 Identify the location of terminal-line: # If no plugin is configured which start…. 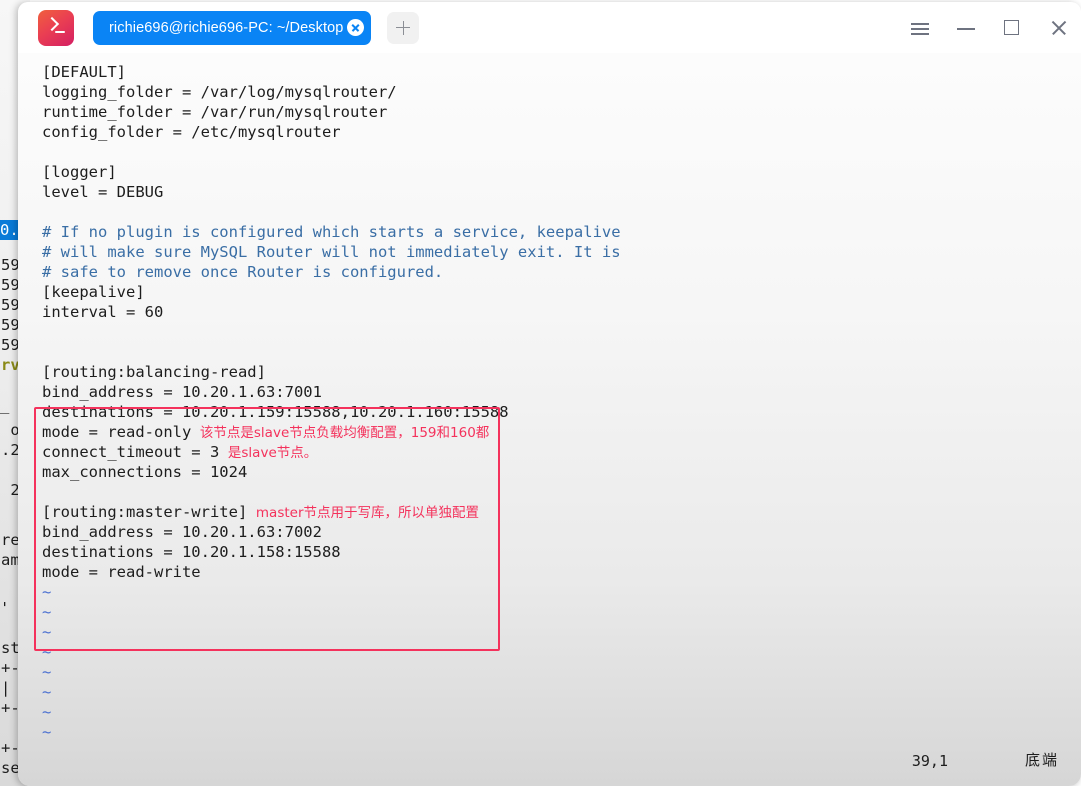
(331, 232).